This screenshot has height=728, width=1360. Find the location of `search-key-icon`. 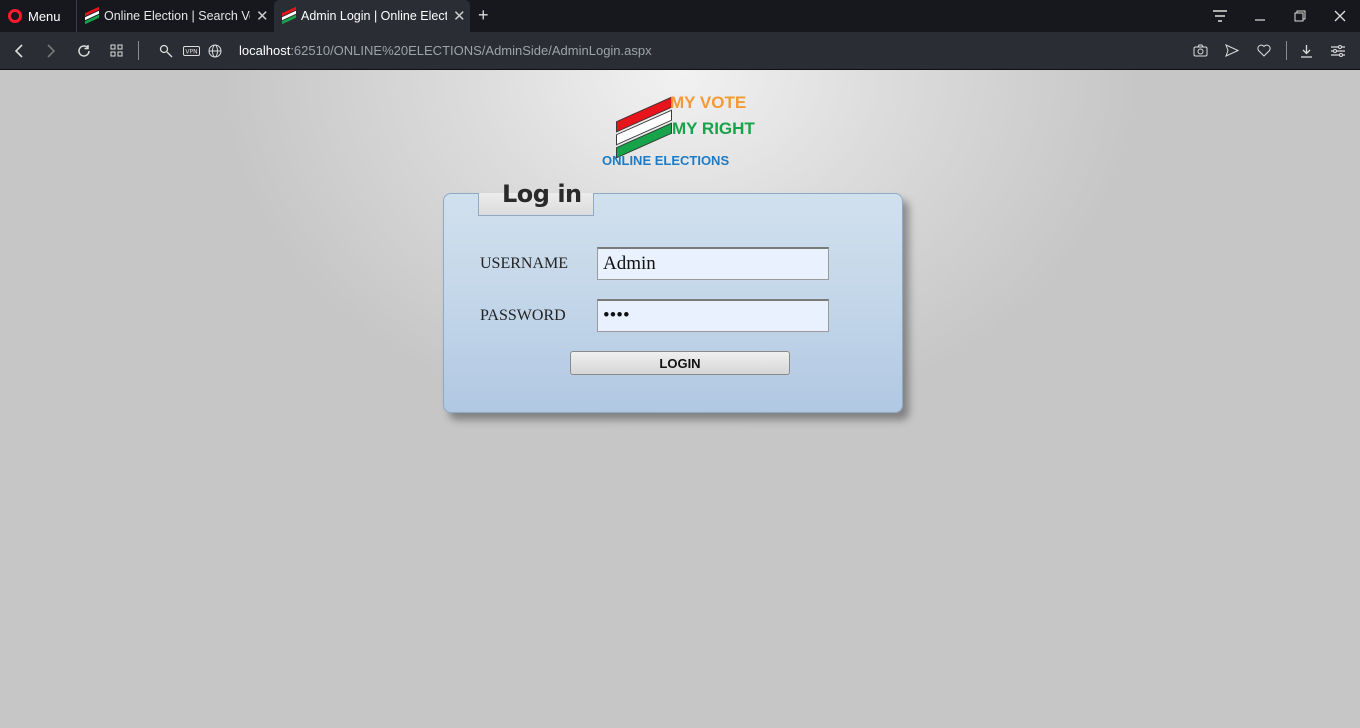

search-key-icon is located at coordinates (166, 50).